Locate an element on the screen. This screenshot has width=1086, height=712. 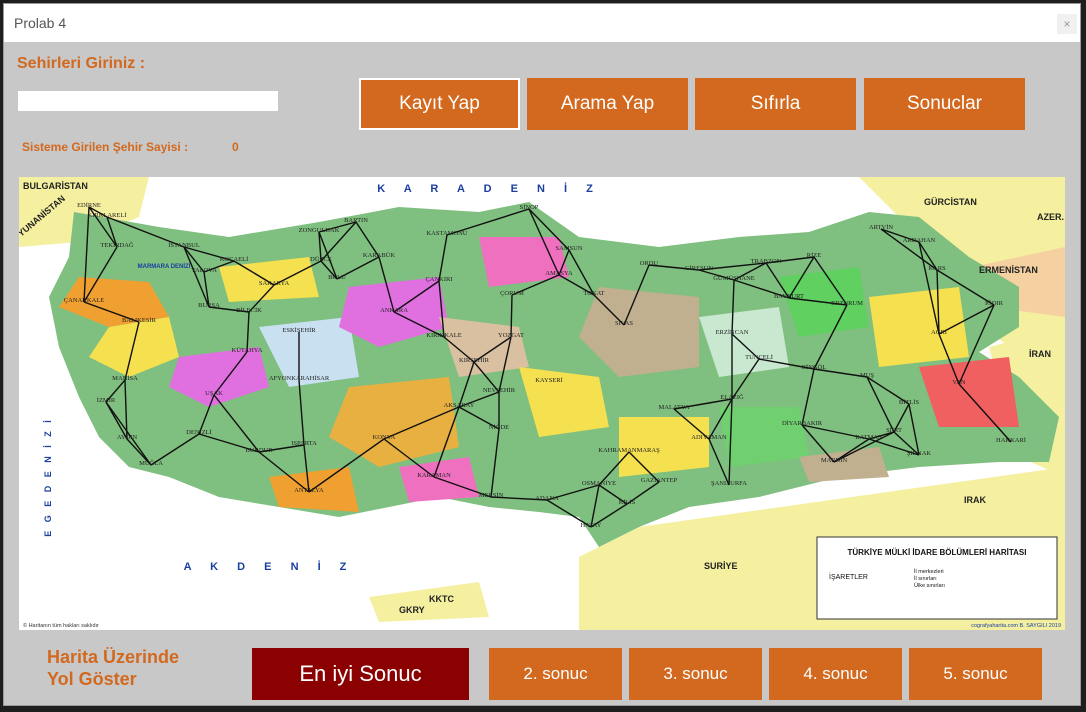
city-label: GÜMÜŞHANE is located at coordinates (734, 278).